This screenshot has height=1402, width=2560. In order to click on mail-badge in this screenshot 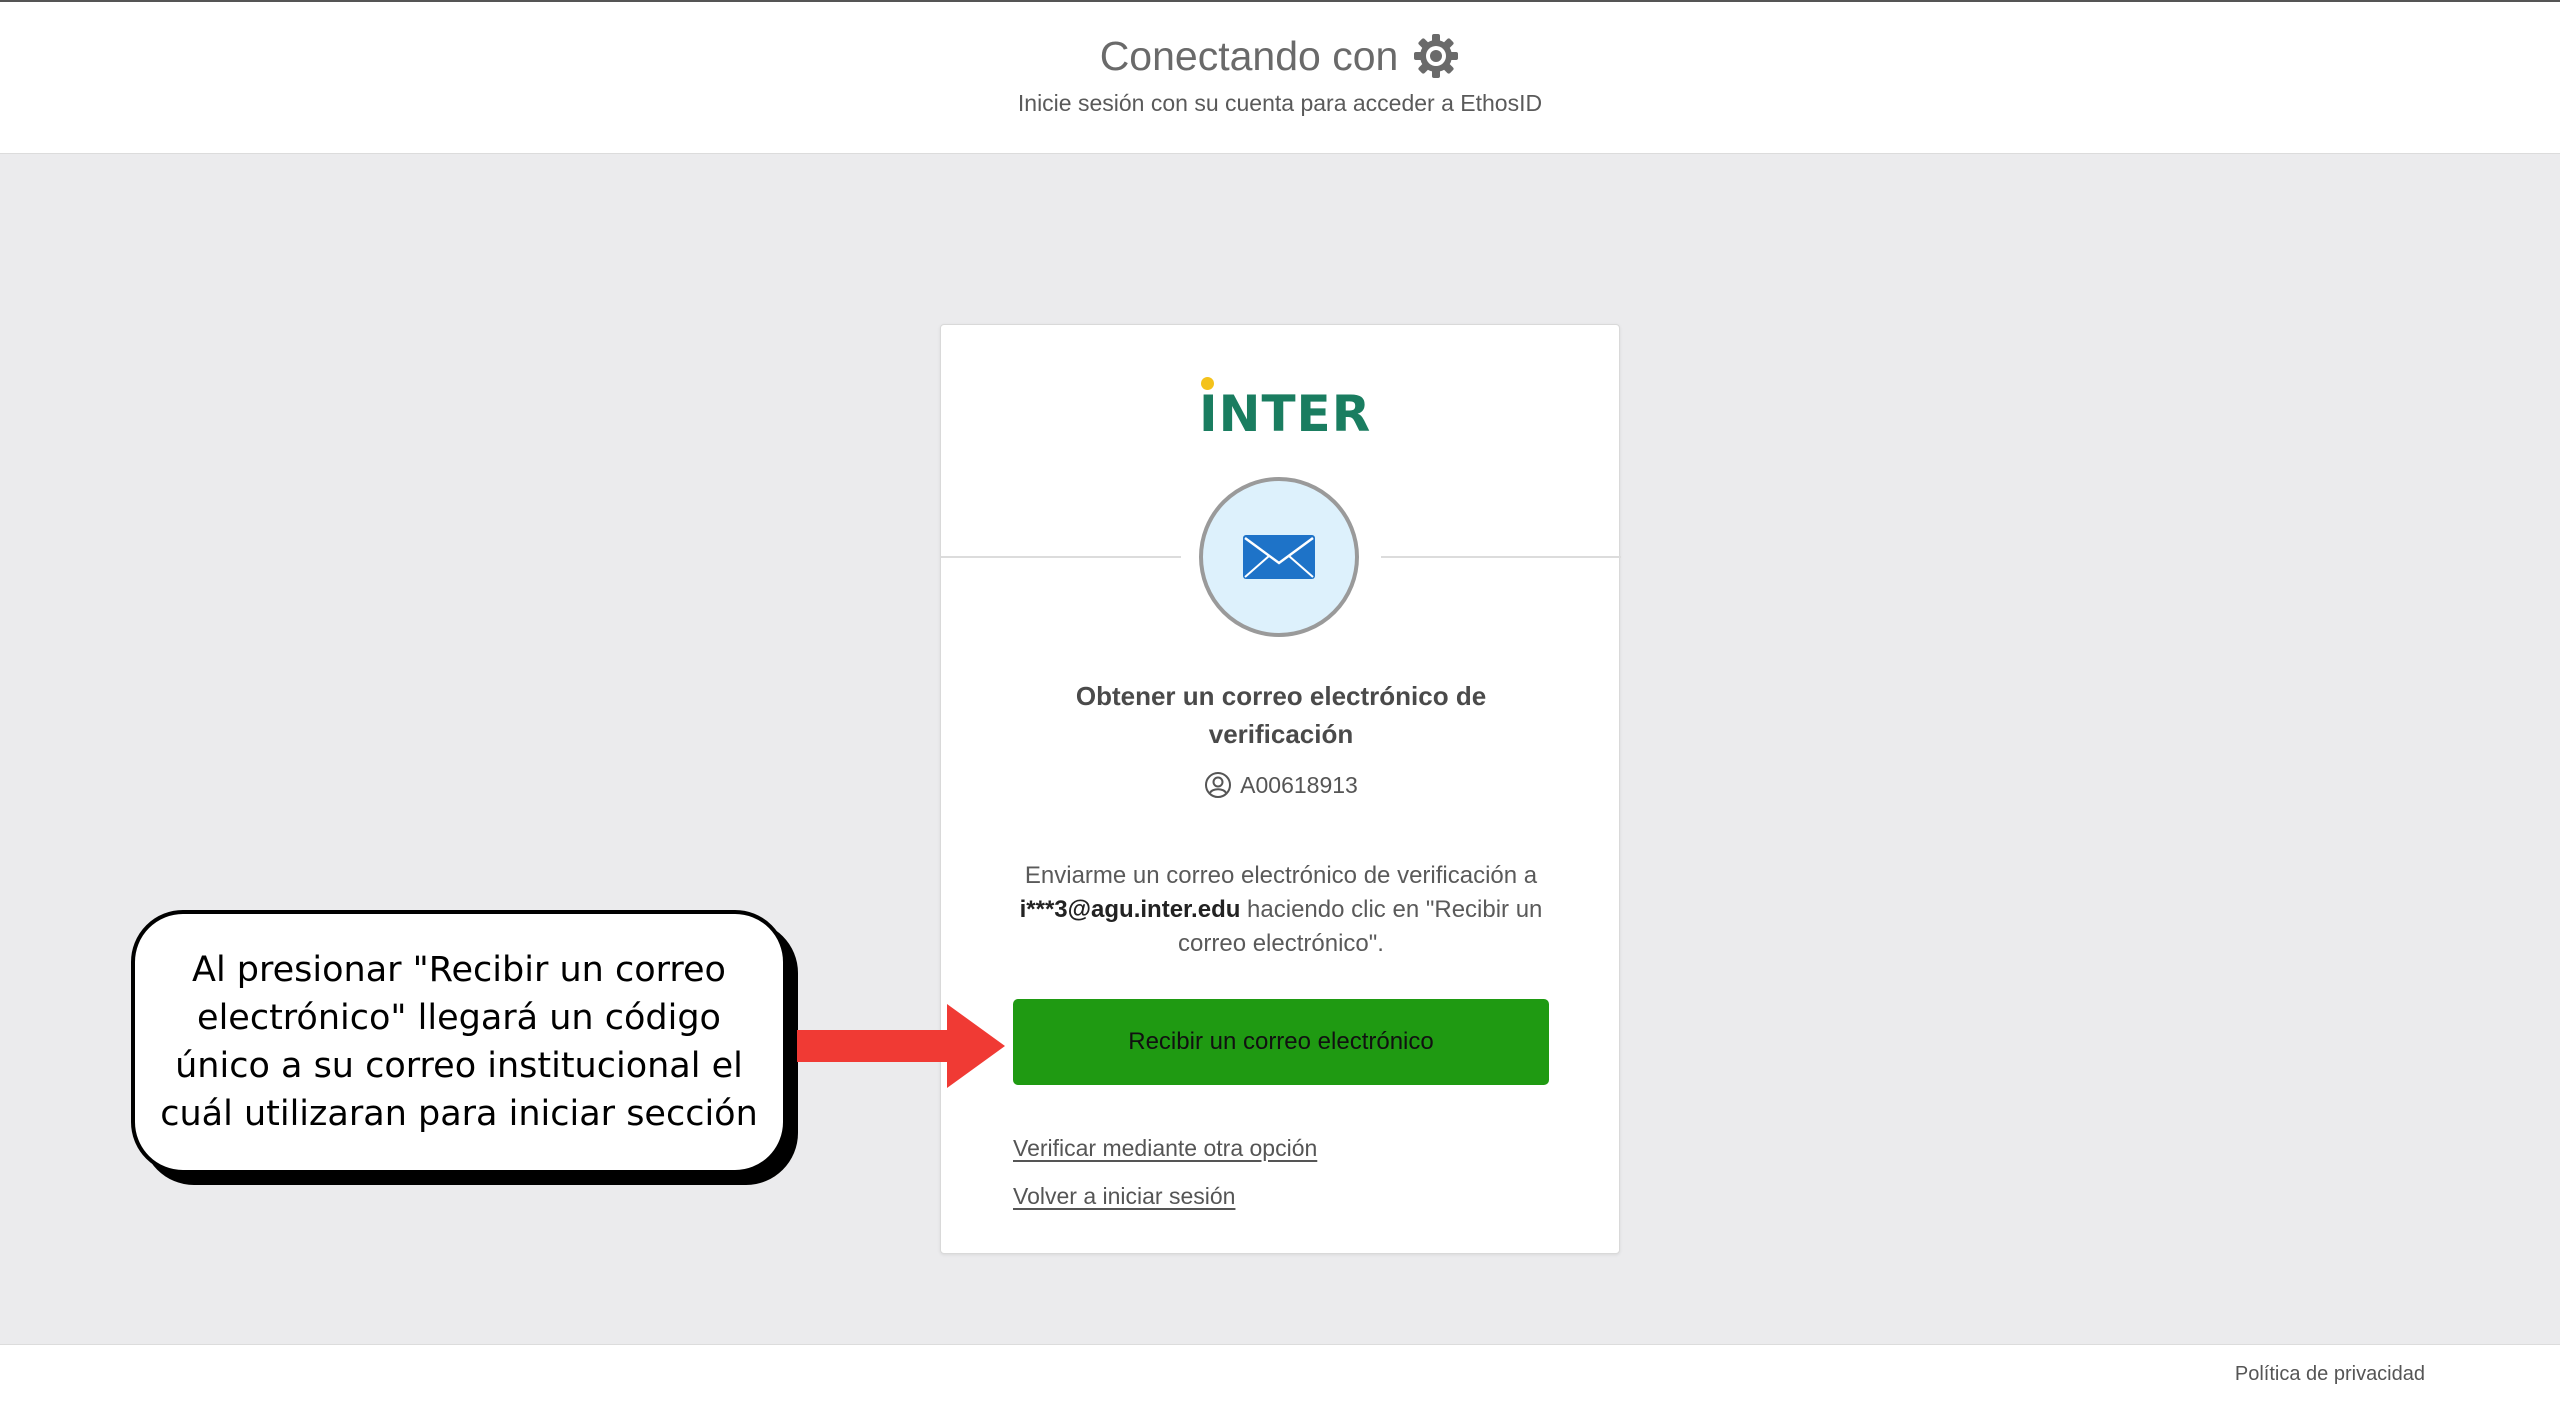, I will do `click(1279, 557)`.